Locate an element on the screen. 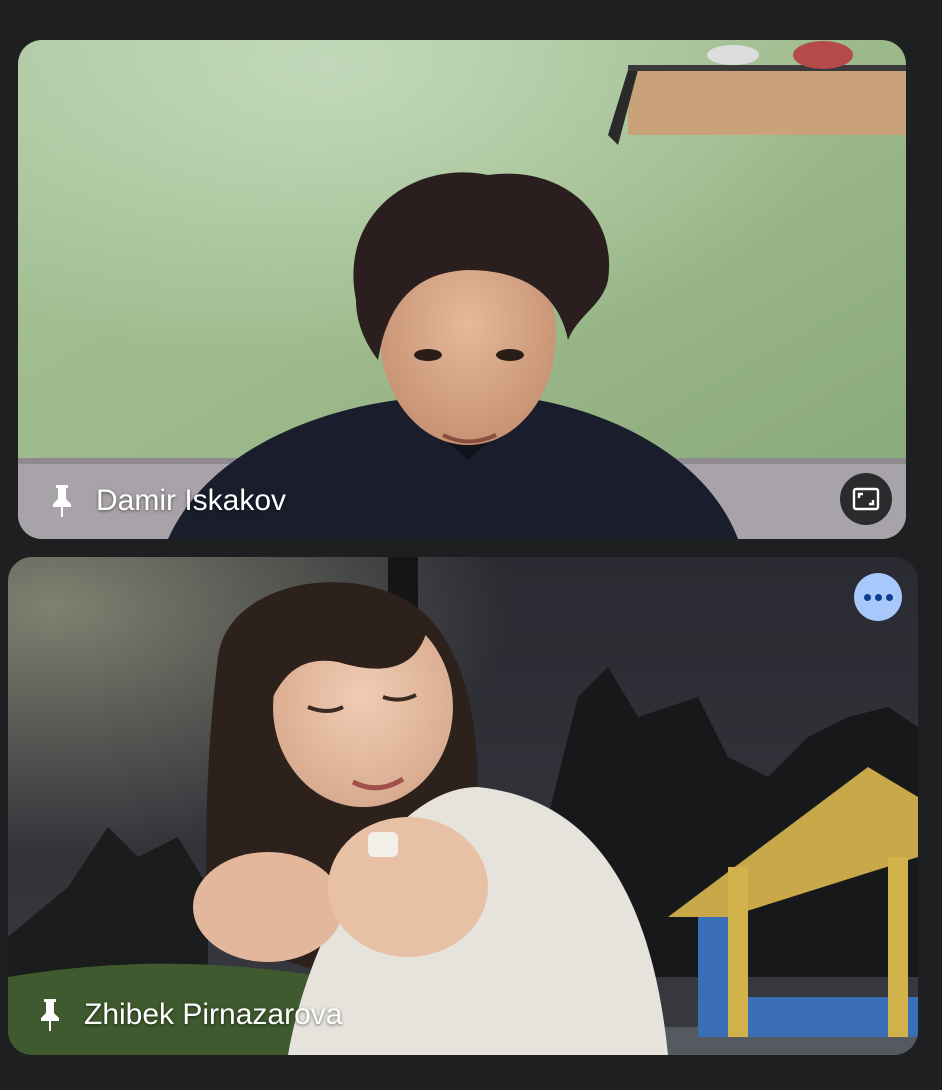 The image size is (942, 1090). fullscreen-button is located at coordinates (866, 499).